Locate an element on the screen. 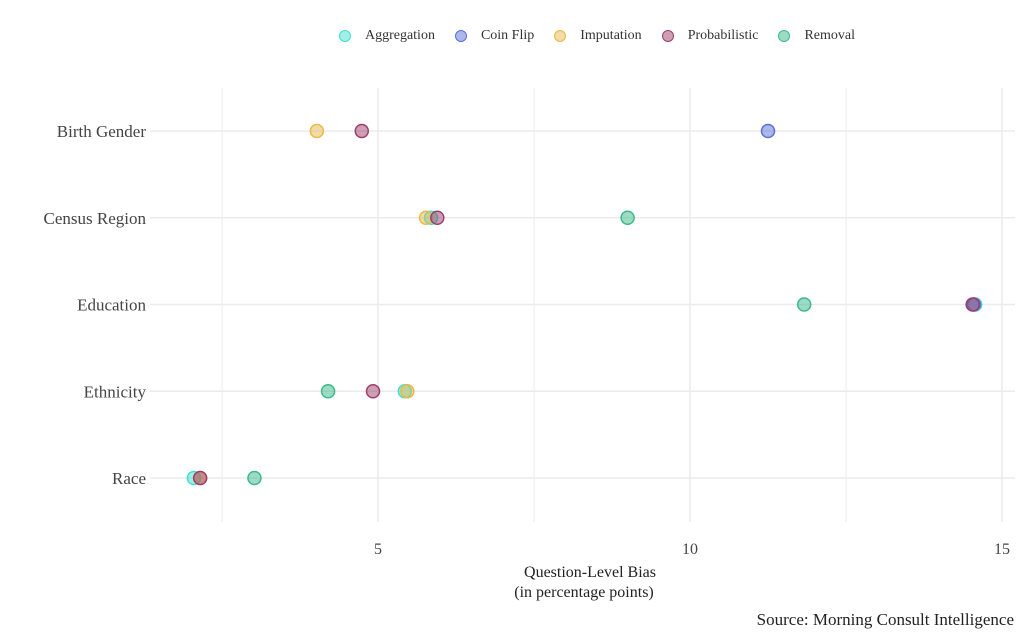  point-removal-ethnicity is located at coordinates (328, 391).